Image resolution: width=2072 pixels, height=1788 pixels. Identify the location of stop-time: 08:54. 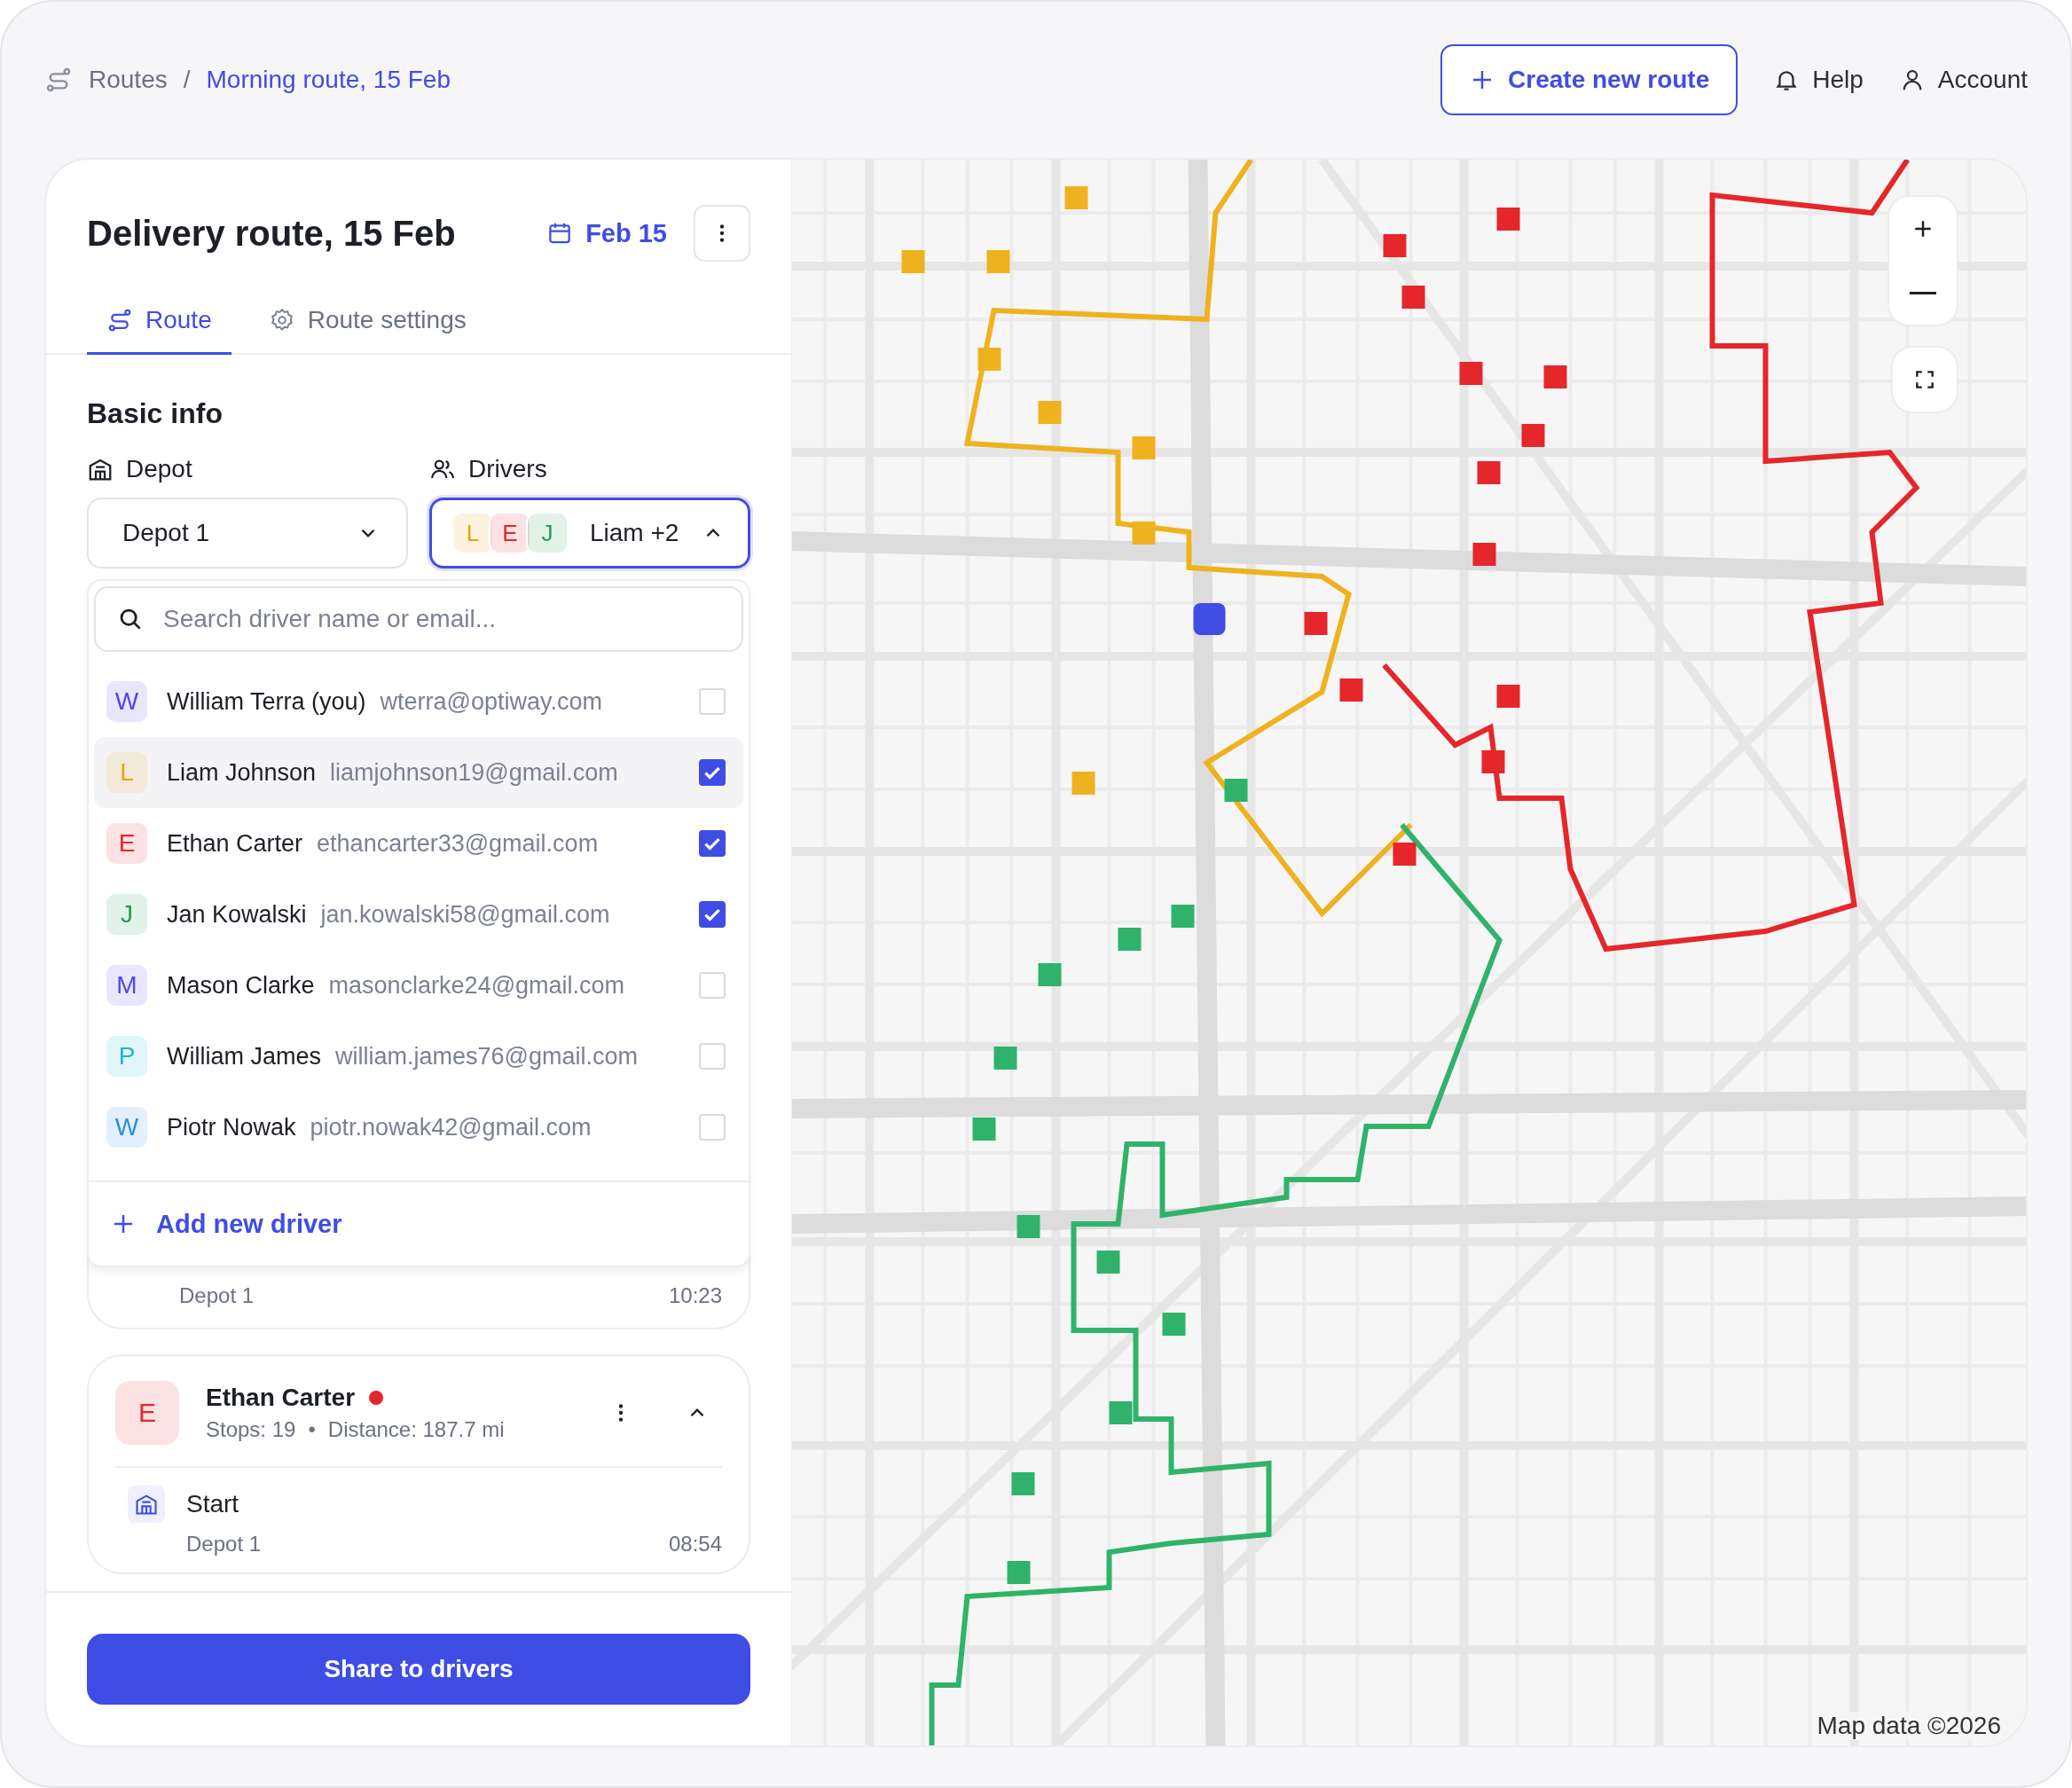
(695, 1544).